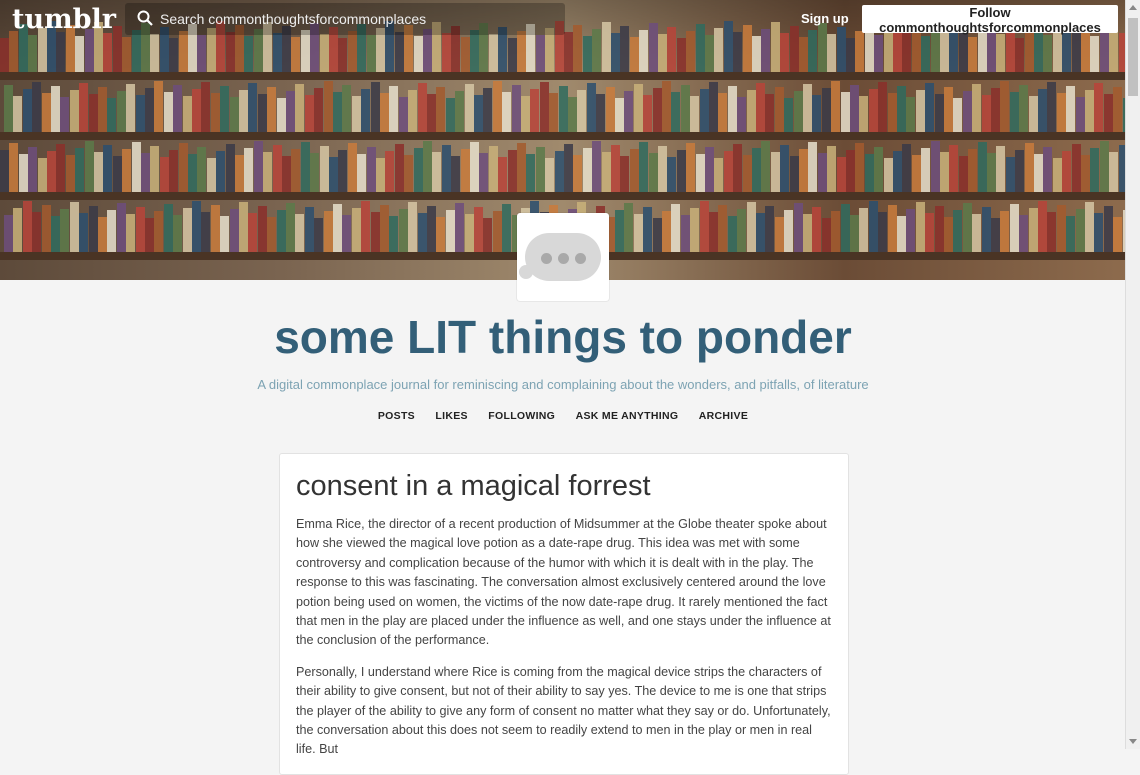  Describe the element at coordinates (990, 20) in the screenshot. I see `follow-button: Follow commonthoughtsforcommonplaces` at that location.